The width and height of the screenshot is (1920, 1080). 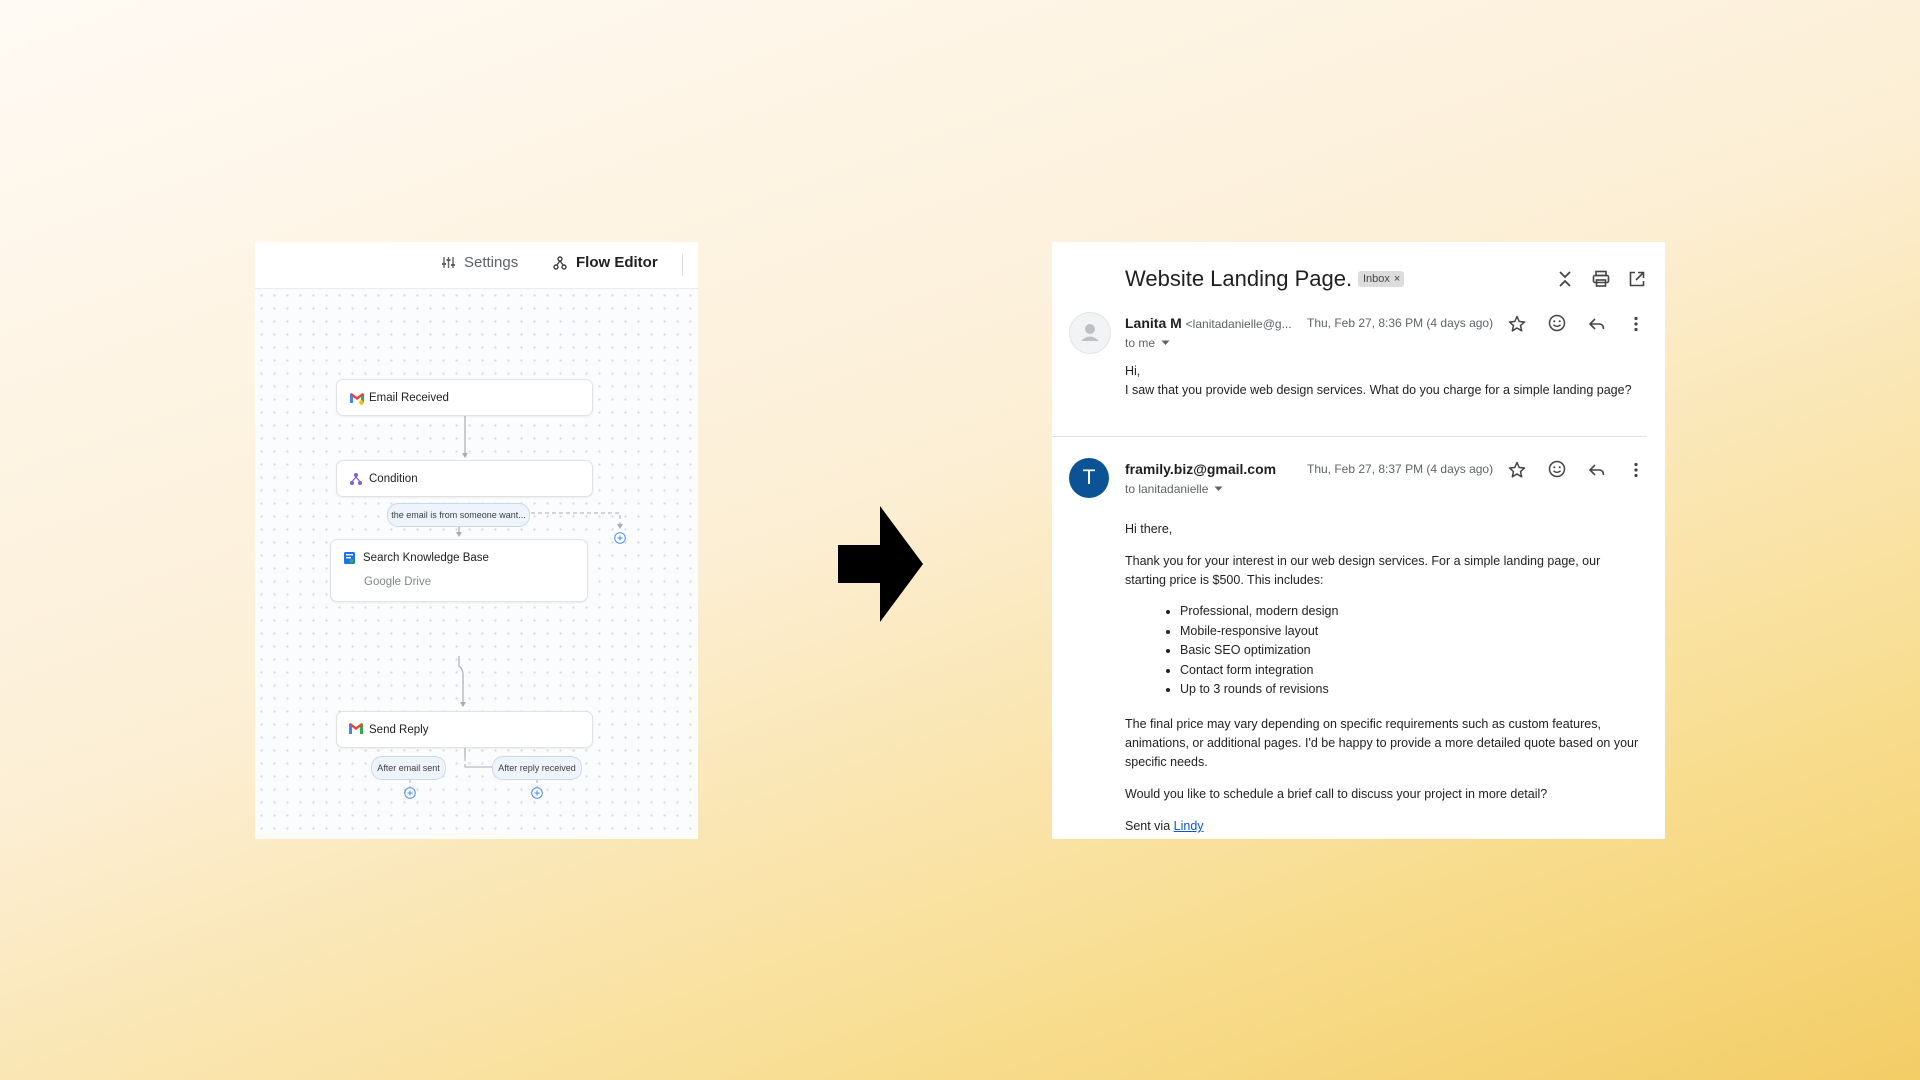 I want to click on node-email-received: Email Received, so click(x=464, y=397).